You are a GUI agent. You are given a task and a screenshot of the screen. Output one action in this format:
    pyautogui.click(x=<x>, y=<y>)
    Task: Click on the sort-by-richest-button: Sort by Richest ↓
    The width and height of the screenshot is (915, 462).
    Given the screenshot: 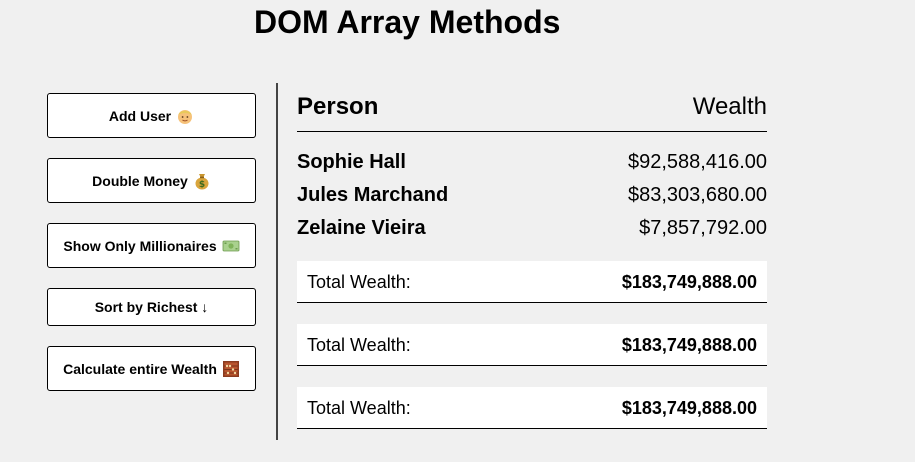 What is the action you would take?
    pyautogui.click(x=151, y=307)
    